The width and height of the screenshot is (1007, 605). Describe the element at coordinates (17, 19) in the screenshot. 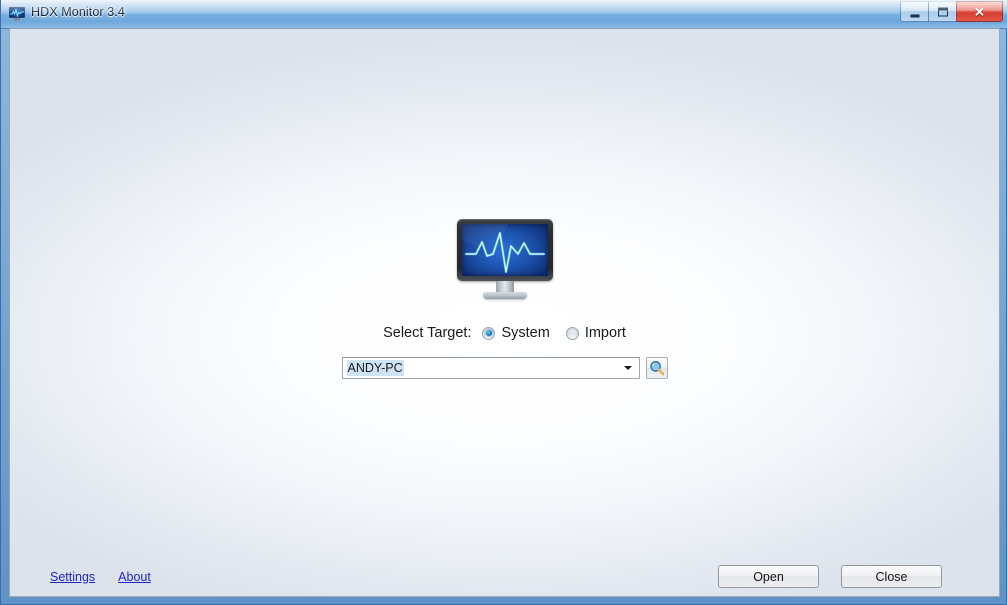

I see `app-icon-stand` at that location.